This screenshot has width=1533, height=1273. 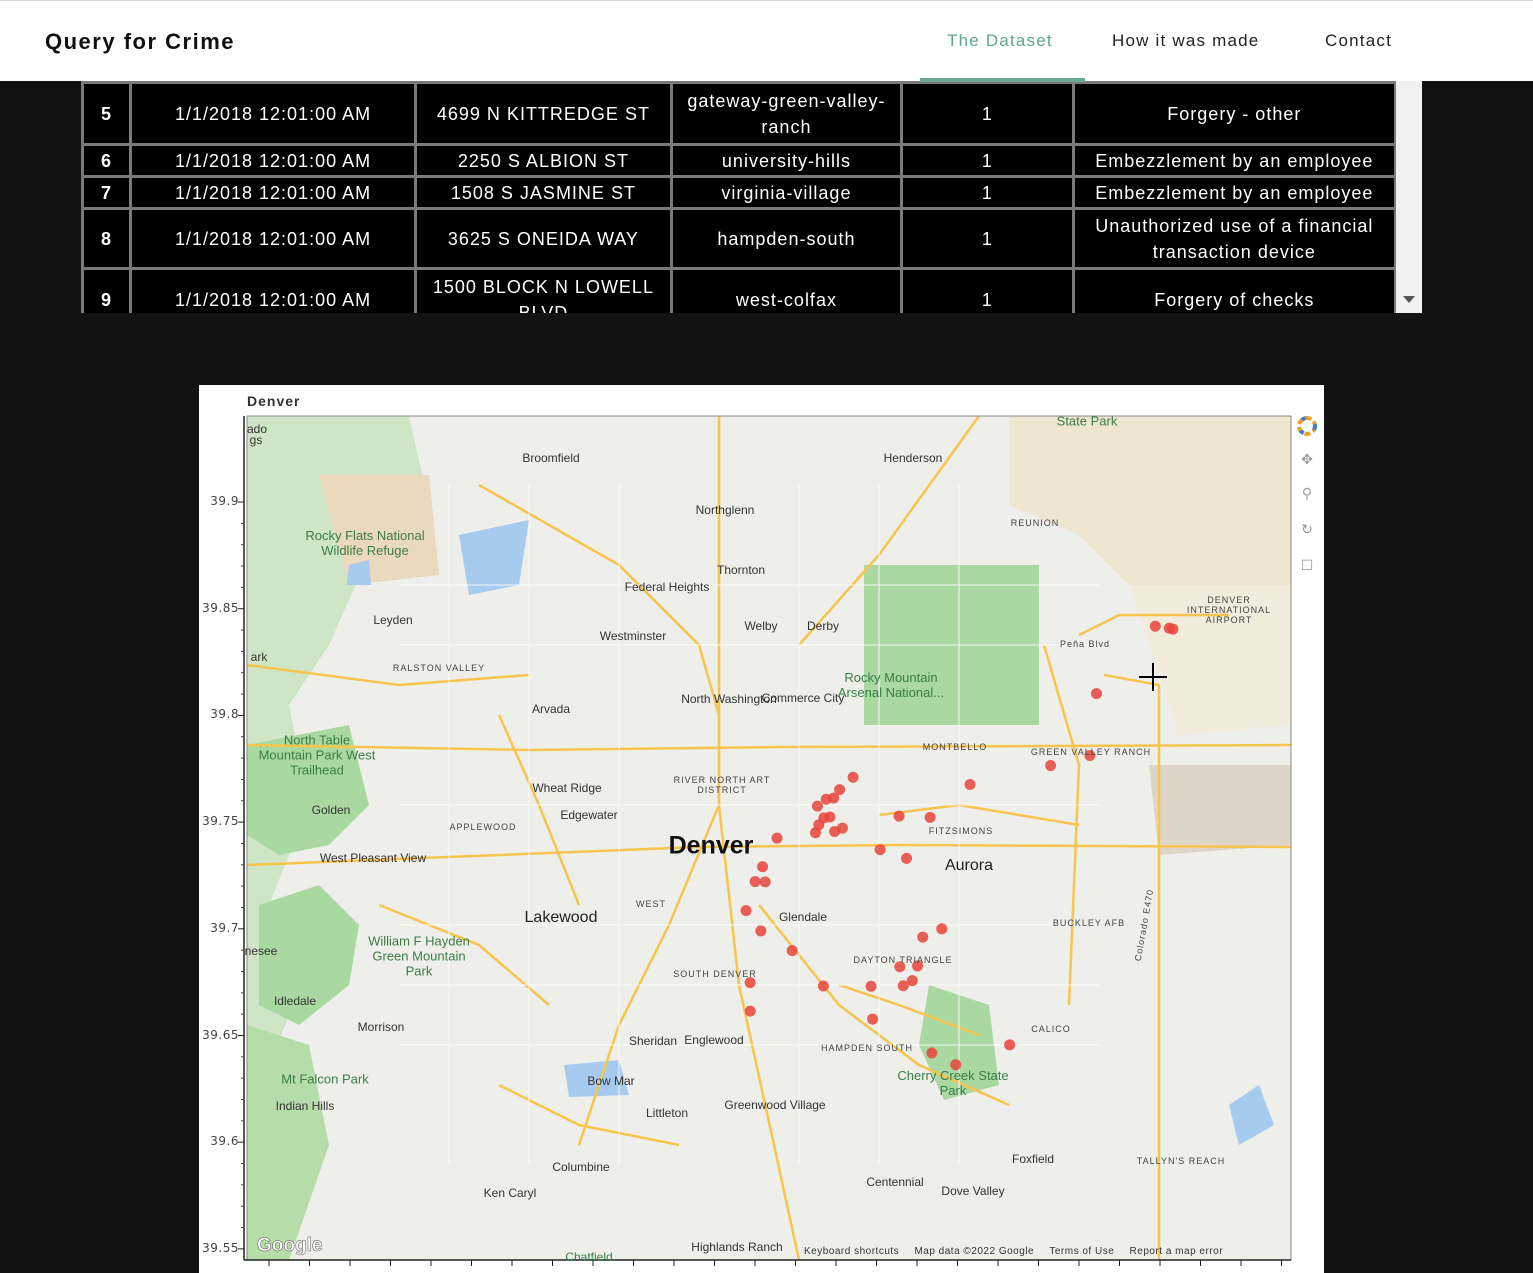 I want to click on place-label: APPLEWOOD, so click(x=483, y=827).